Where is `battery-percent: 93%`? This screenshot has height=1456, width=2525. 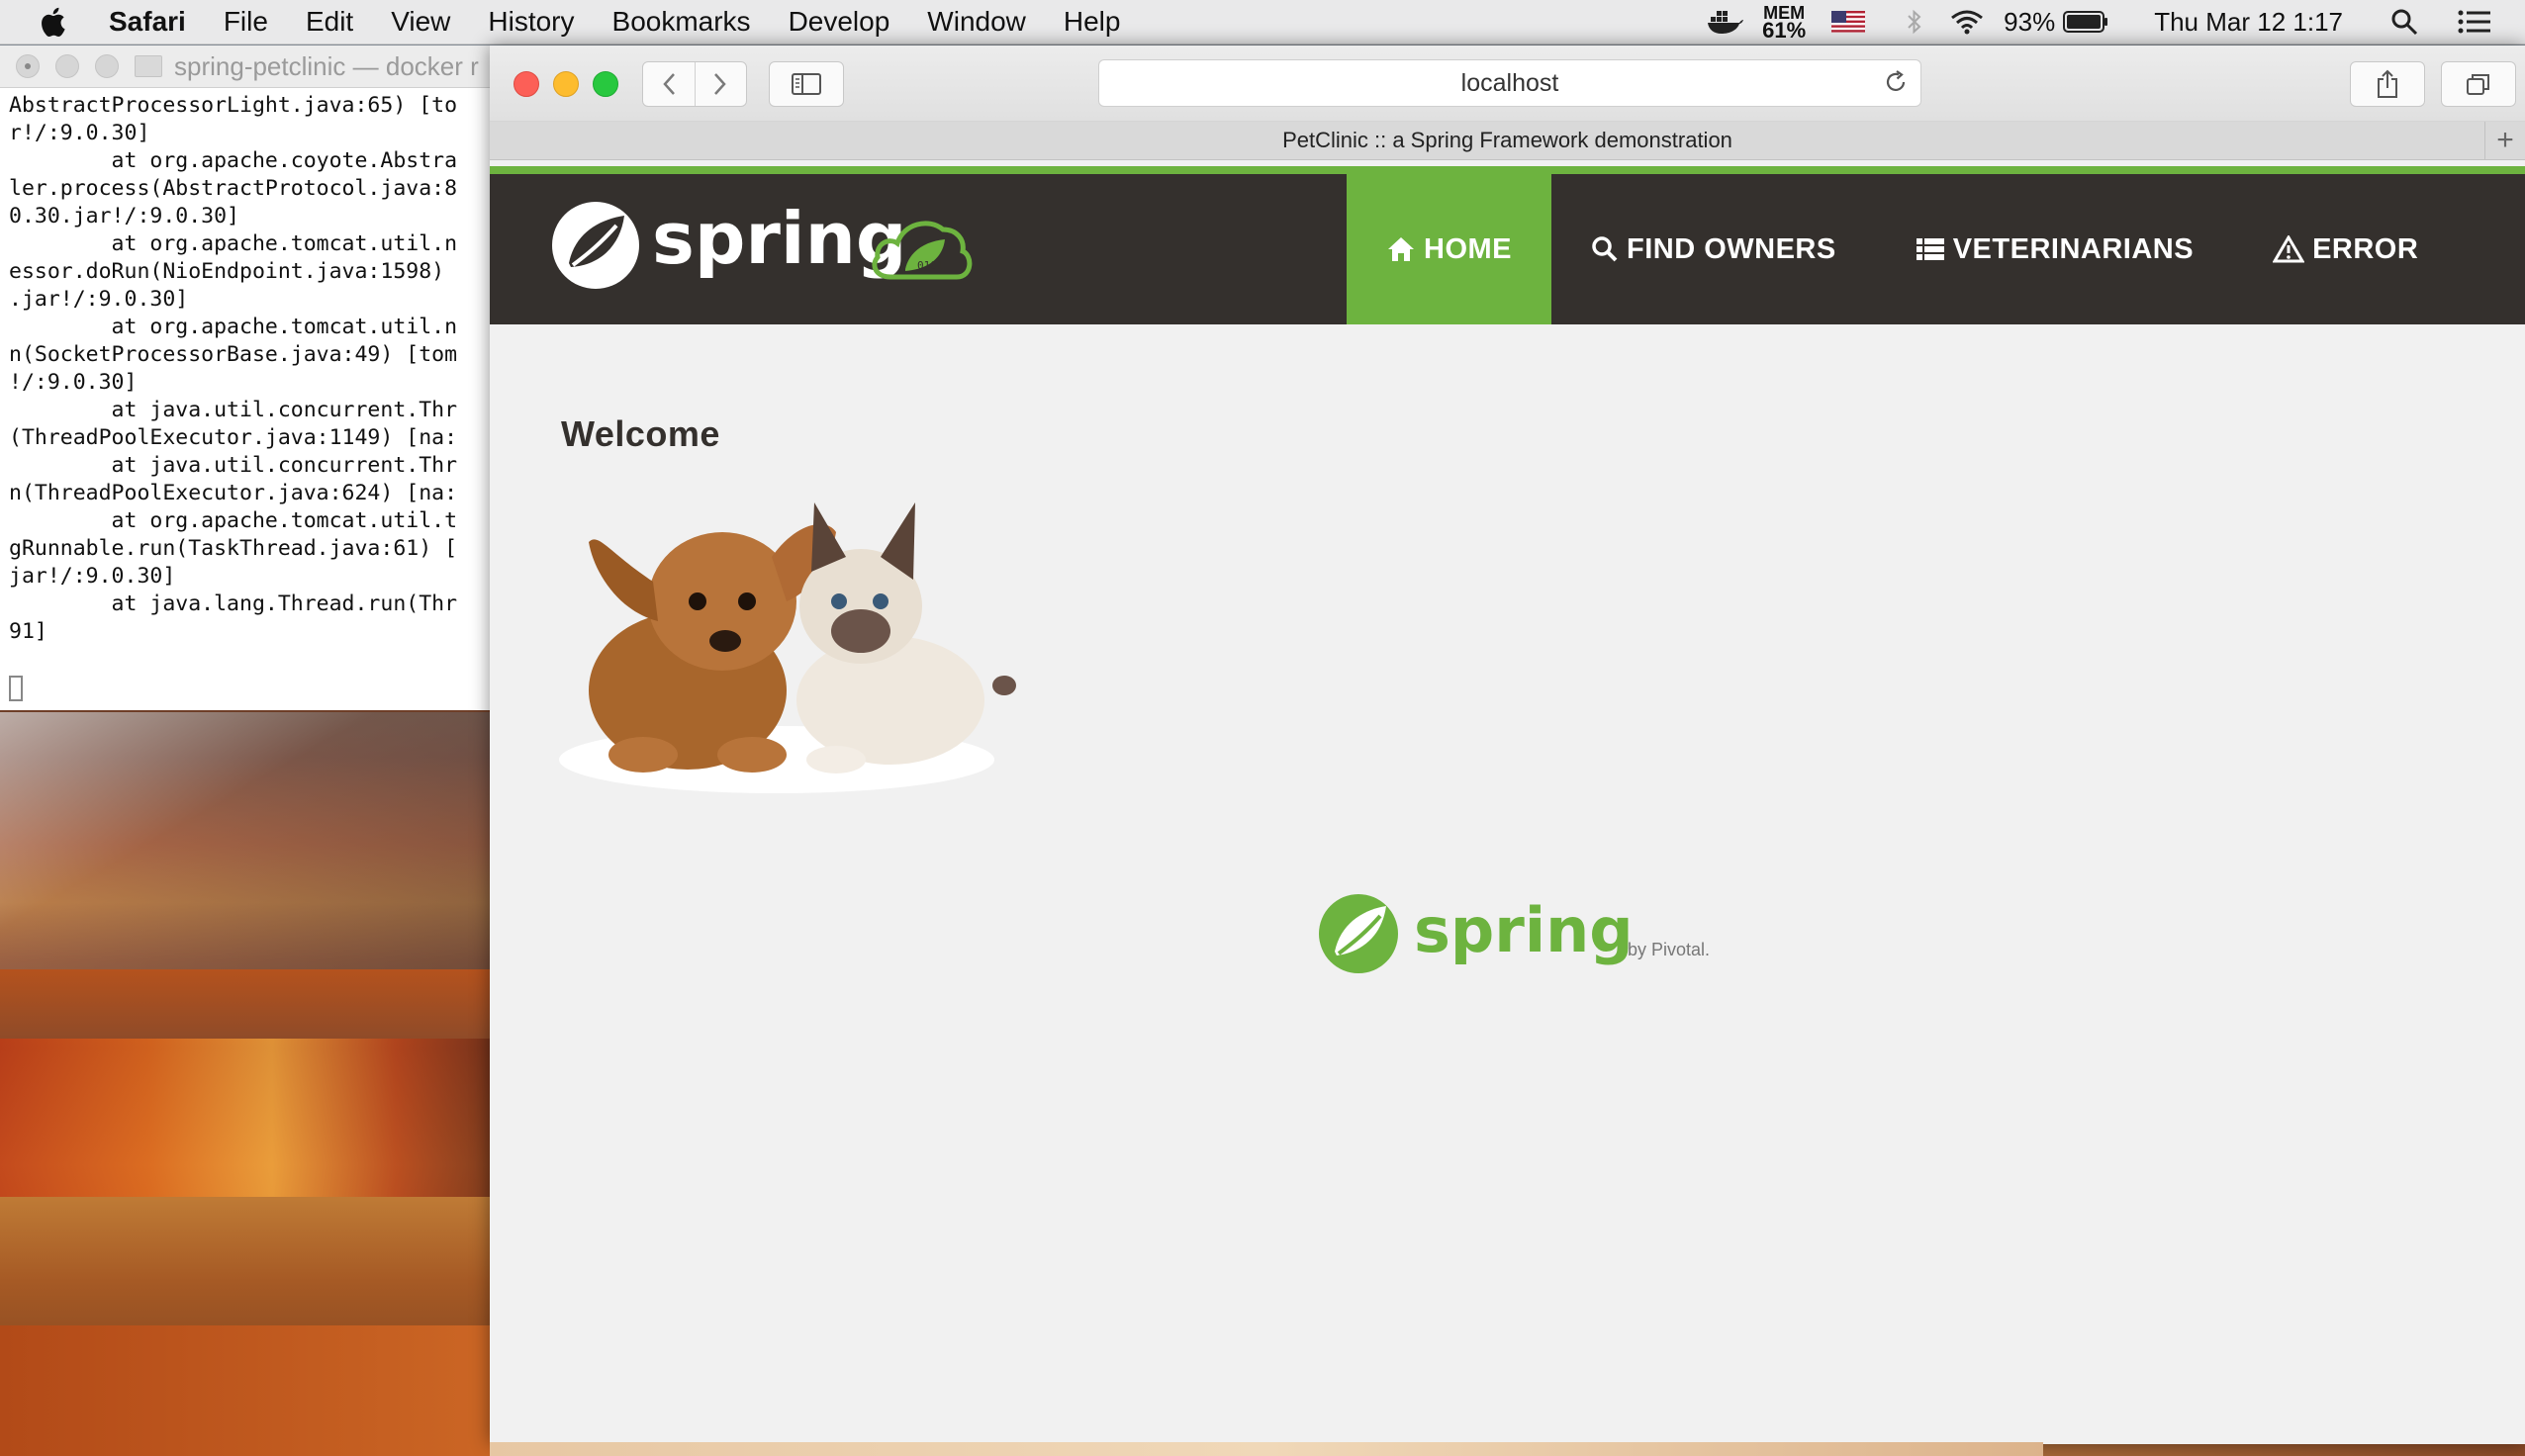 battery-percent: 93% is located at coordinates (2029, 22).